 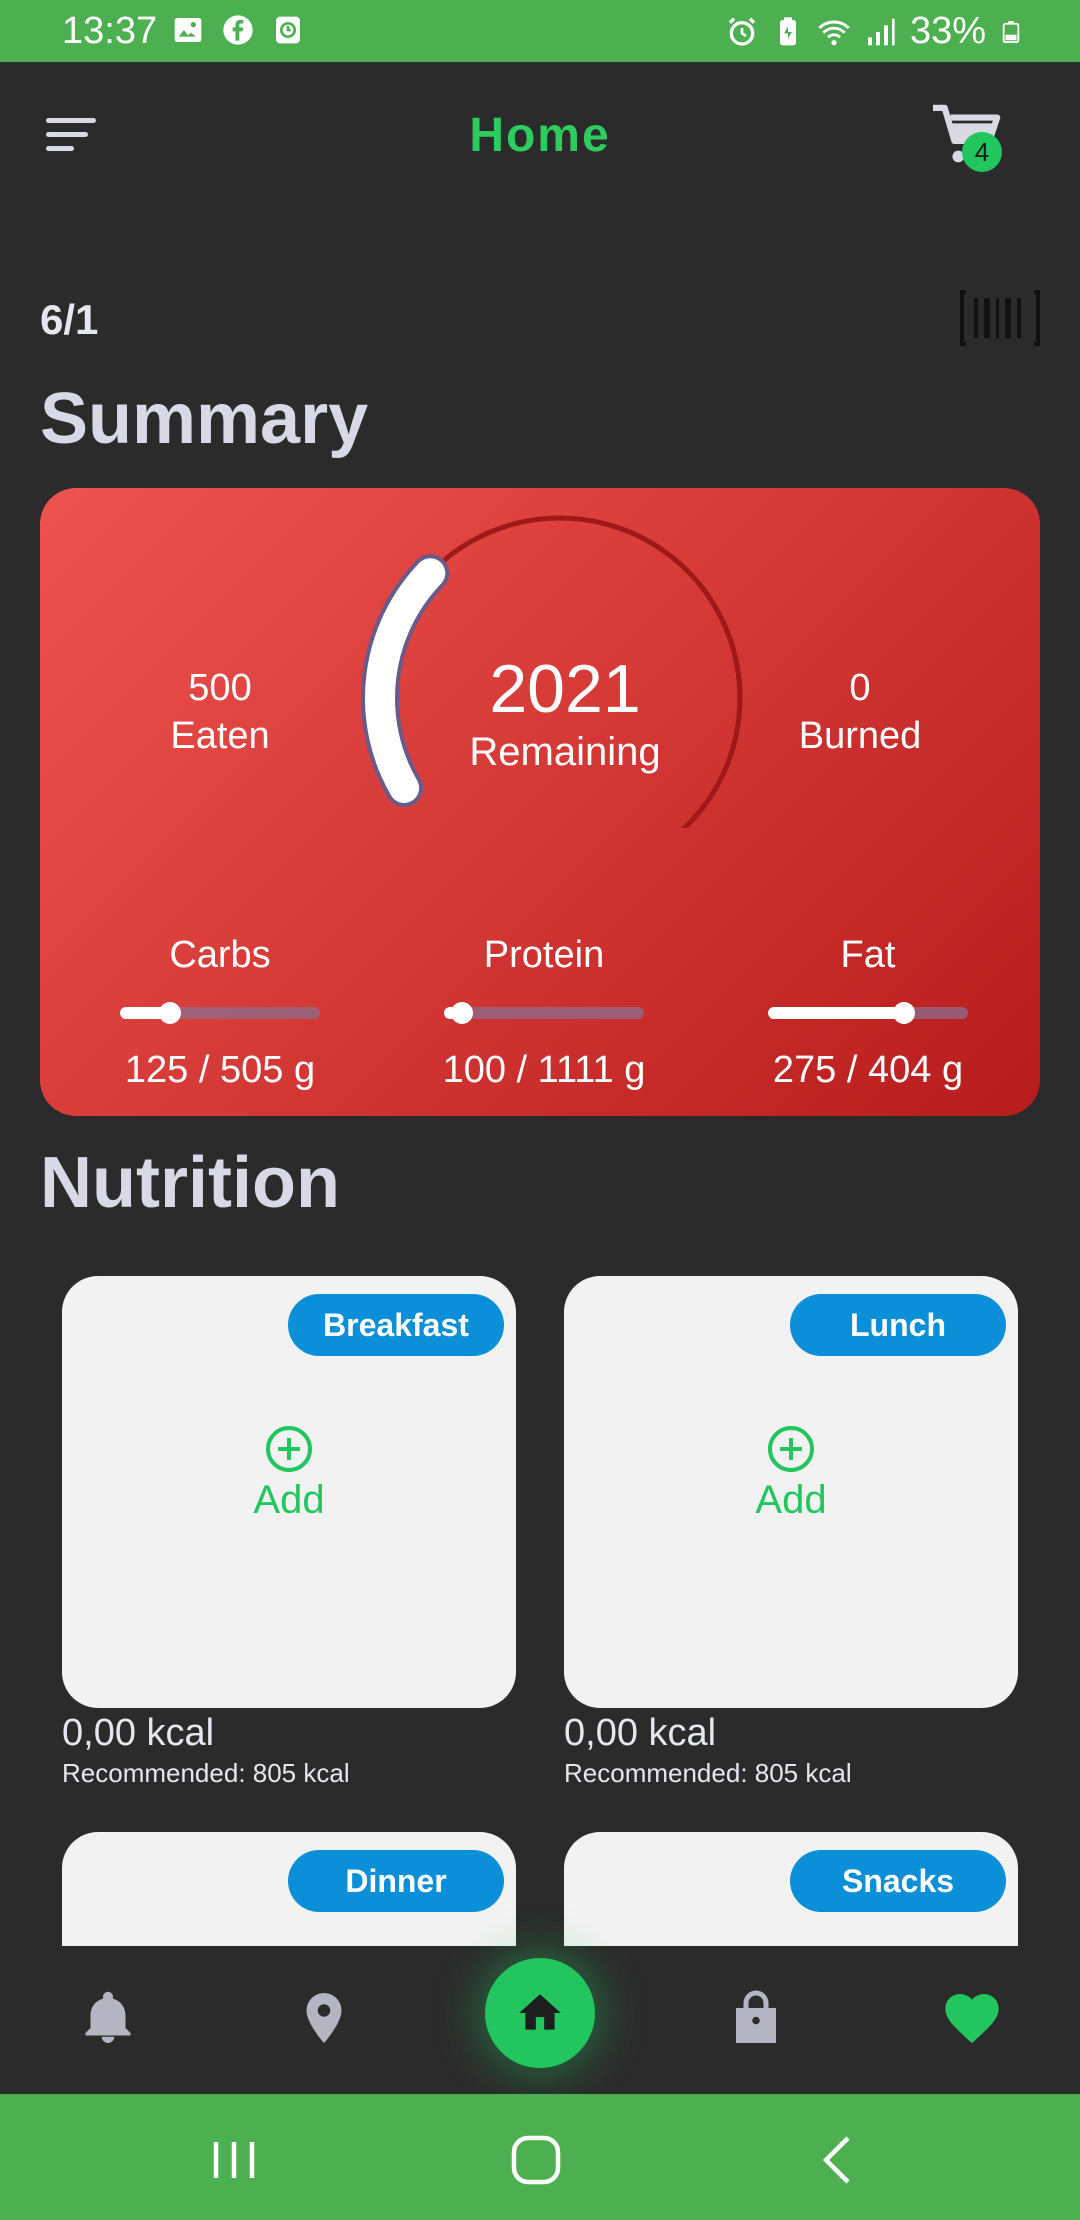 I want to click on meal-tag-dinner: Dinner, so click(x=396, y=1881).